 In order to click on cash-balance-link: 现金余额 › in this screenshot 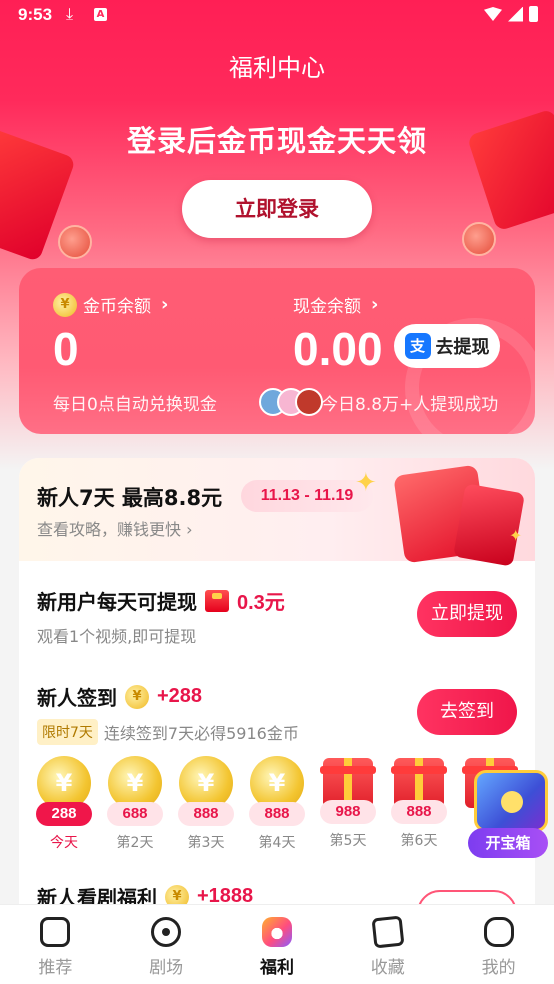, I will do `click(335, 304)`.